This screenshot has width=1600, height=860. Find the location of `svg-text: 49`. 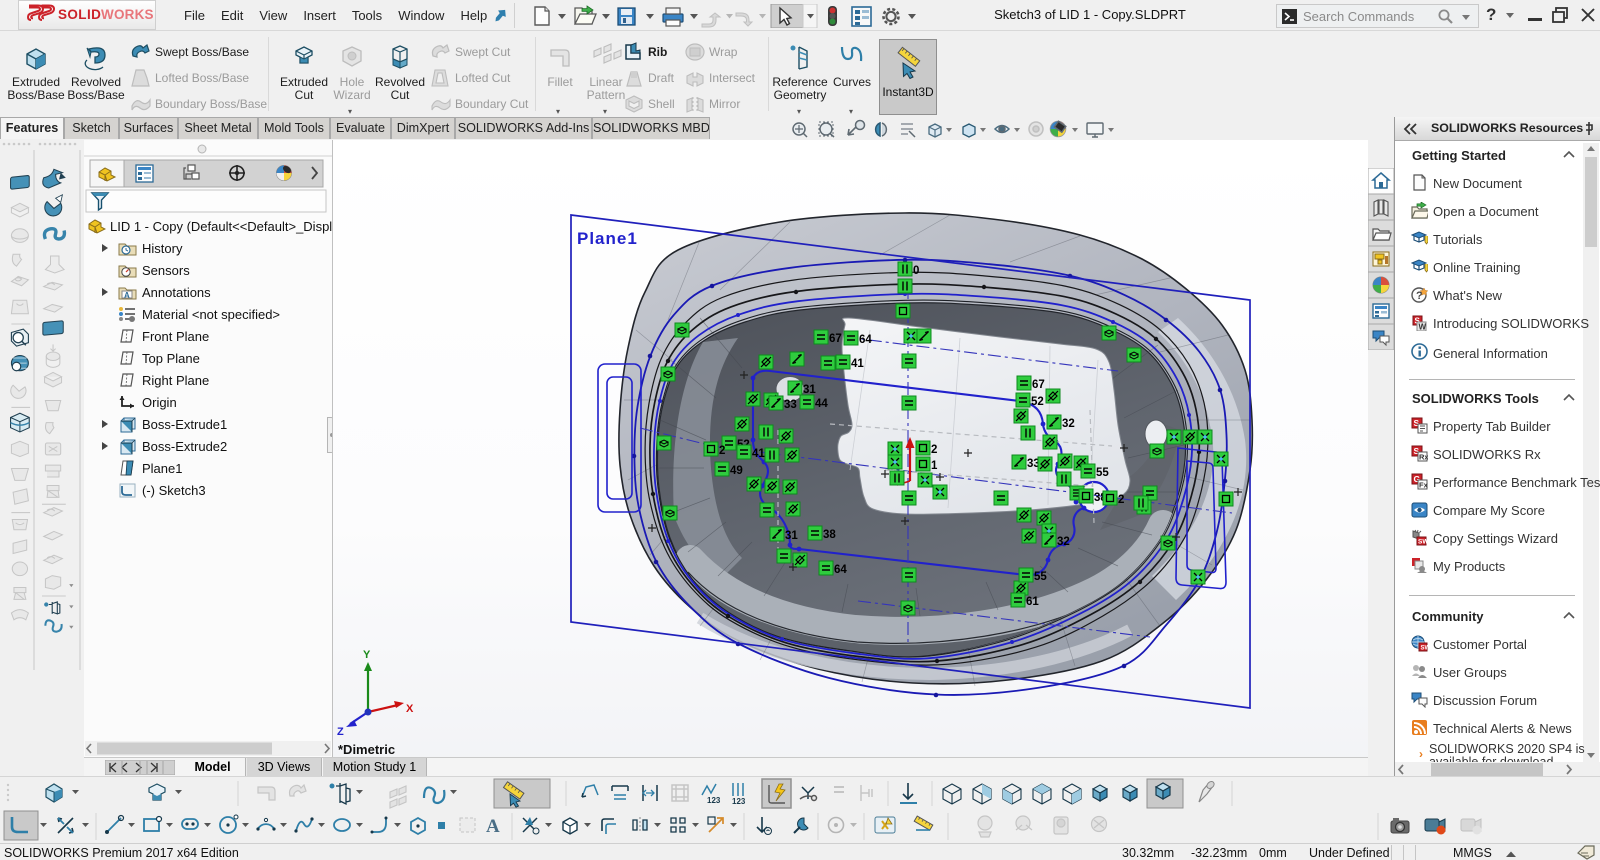

svg-text: 49 is located at coordinates (736, 471).